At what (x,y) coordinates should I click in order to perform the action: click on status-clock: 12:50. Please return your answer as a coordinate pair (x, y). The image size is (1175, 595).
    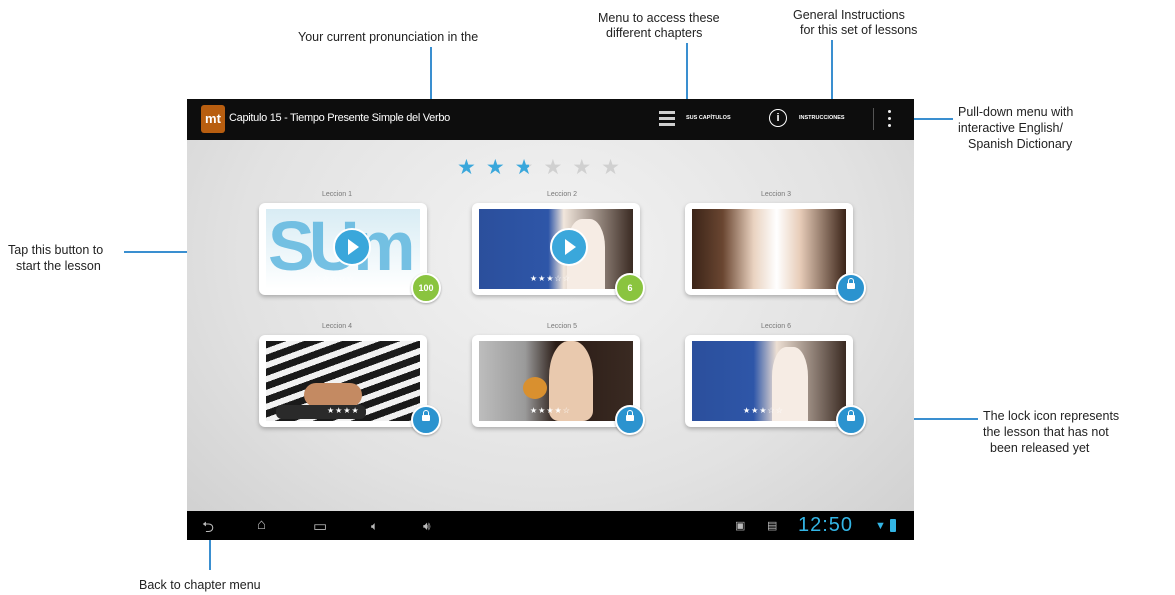
    Looking at the image, I should click on (826, 525).